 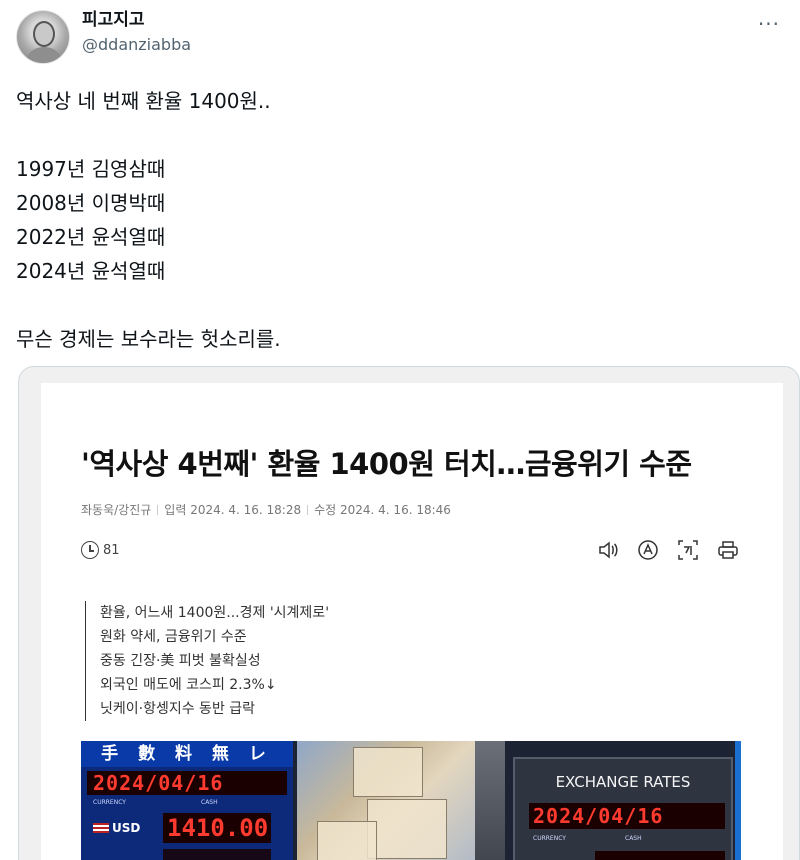 What do you see at coordinates (217, 854) in the screenshot?
I see `next-rate-row` at bounding box center [217, 854].